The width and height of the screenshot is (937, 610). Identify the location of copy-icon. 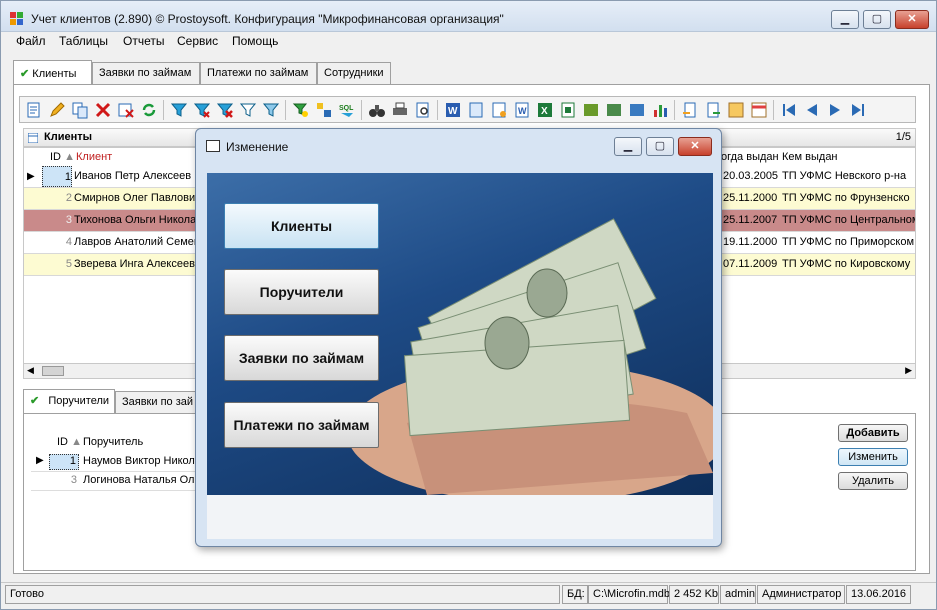
(80, 110).